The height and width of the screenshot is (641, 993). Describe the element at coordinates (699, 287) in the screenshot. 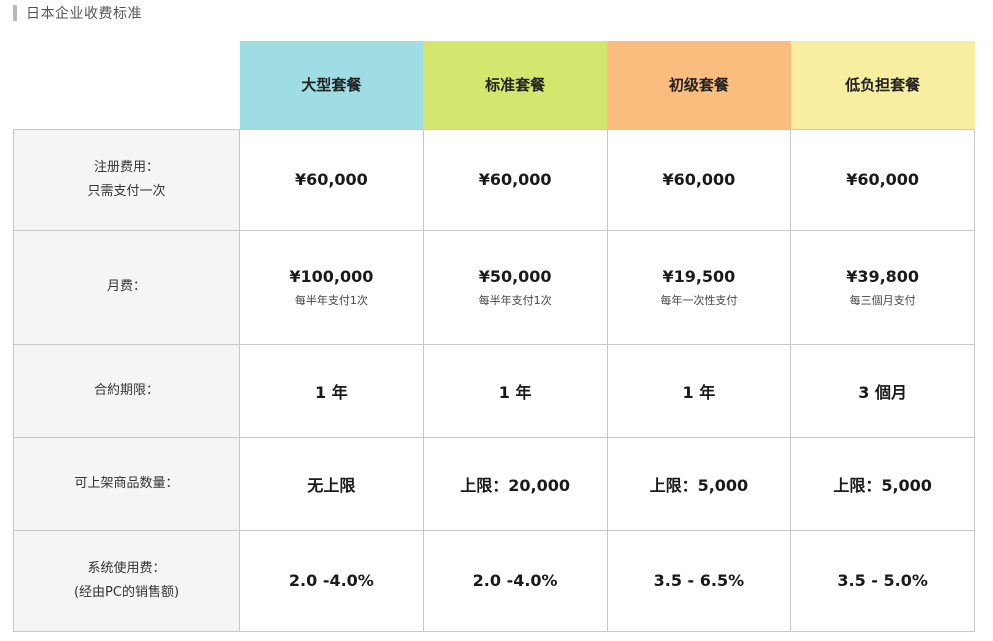

I see `monthly-fee-basic: ¥19,500 每年一次性支付` at that location.